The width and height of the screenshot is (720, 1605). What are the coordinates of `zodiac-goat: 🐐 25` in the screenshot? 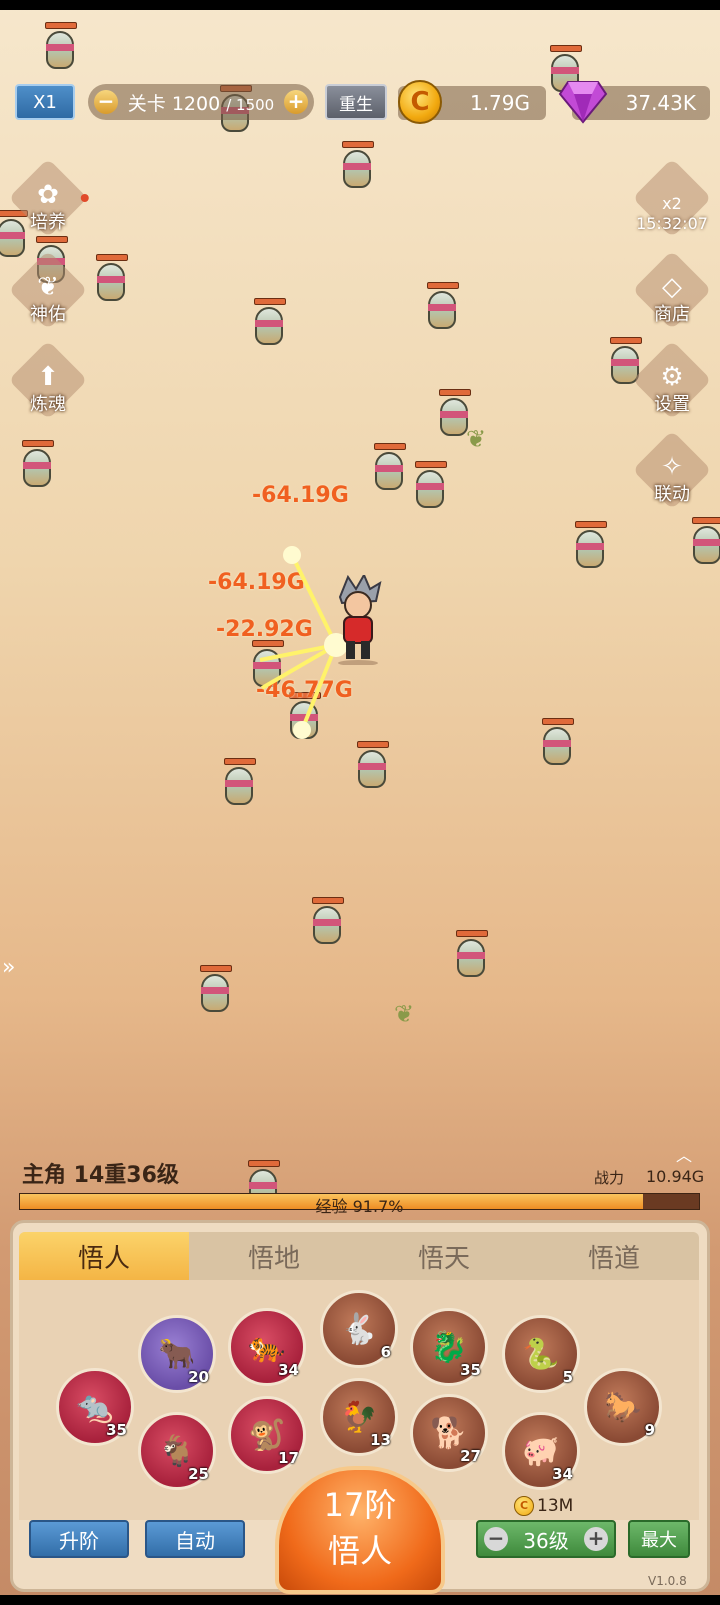 It's located at (177, 1451).